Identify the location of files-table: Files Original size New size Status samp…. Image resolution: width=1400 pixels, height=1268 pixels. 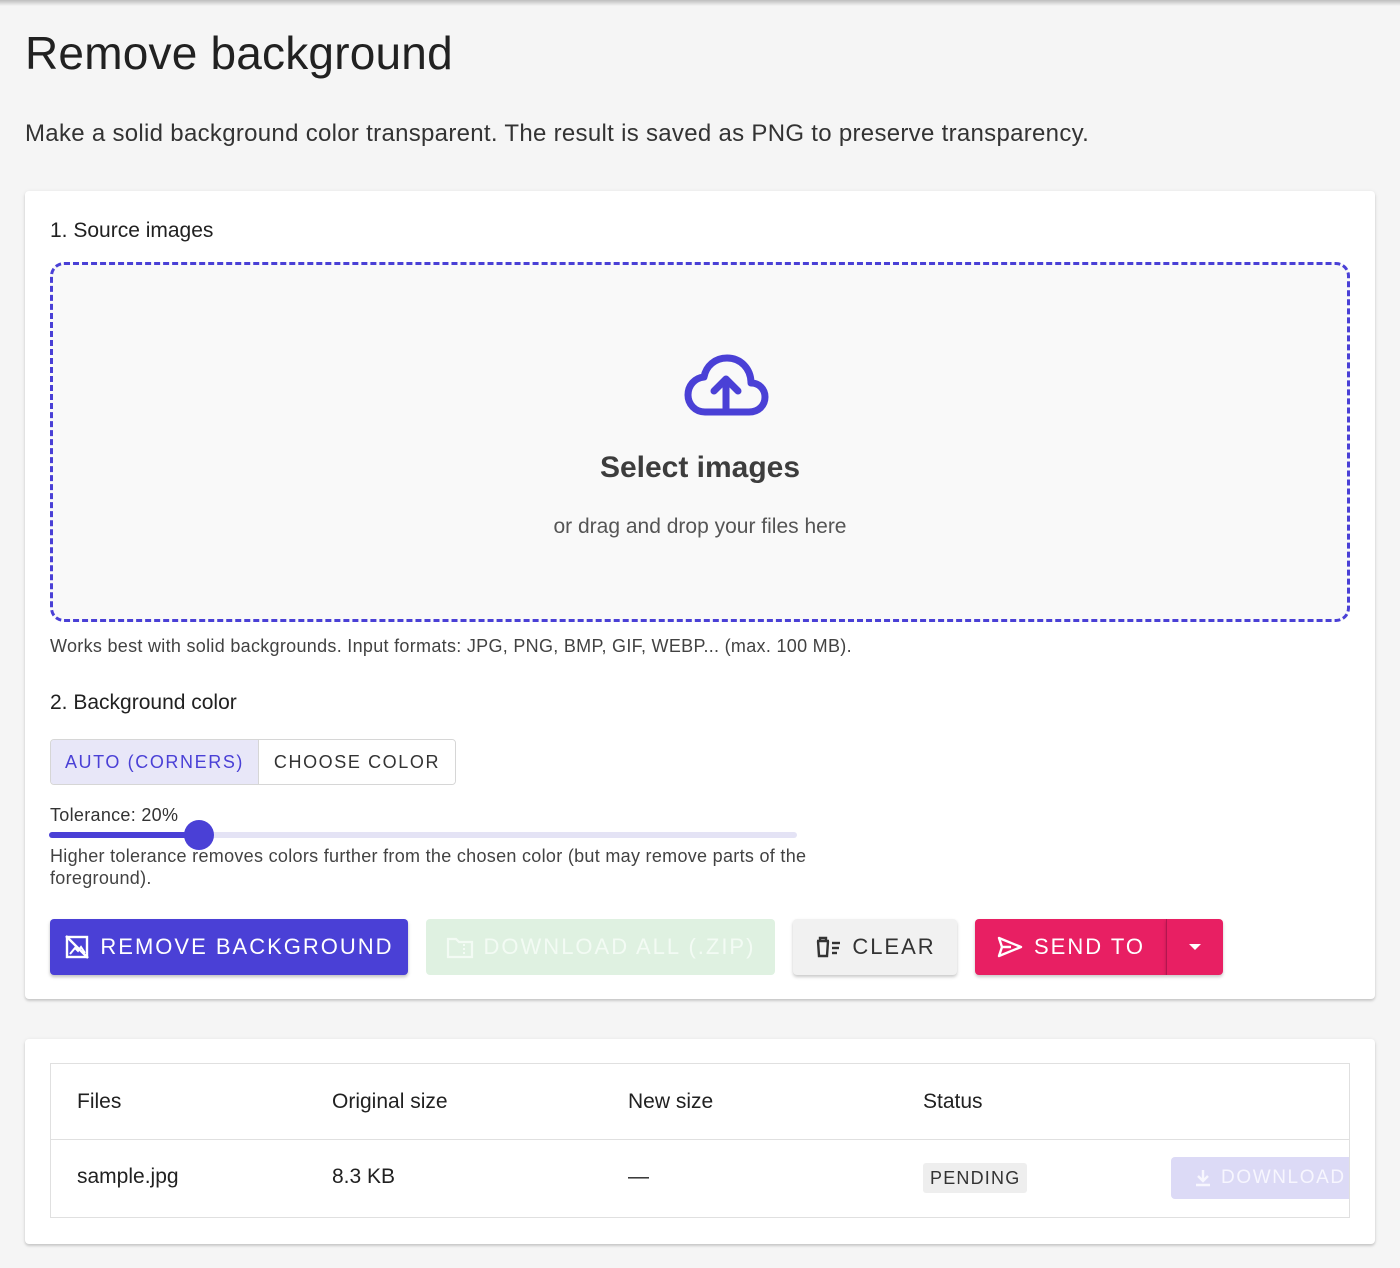
(700, 1140).